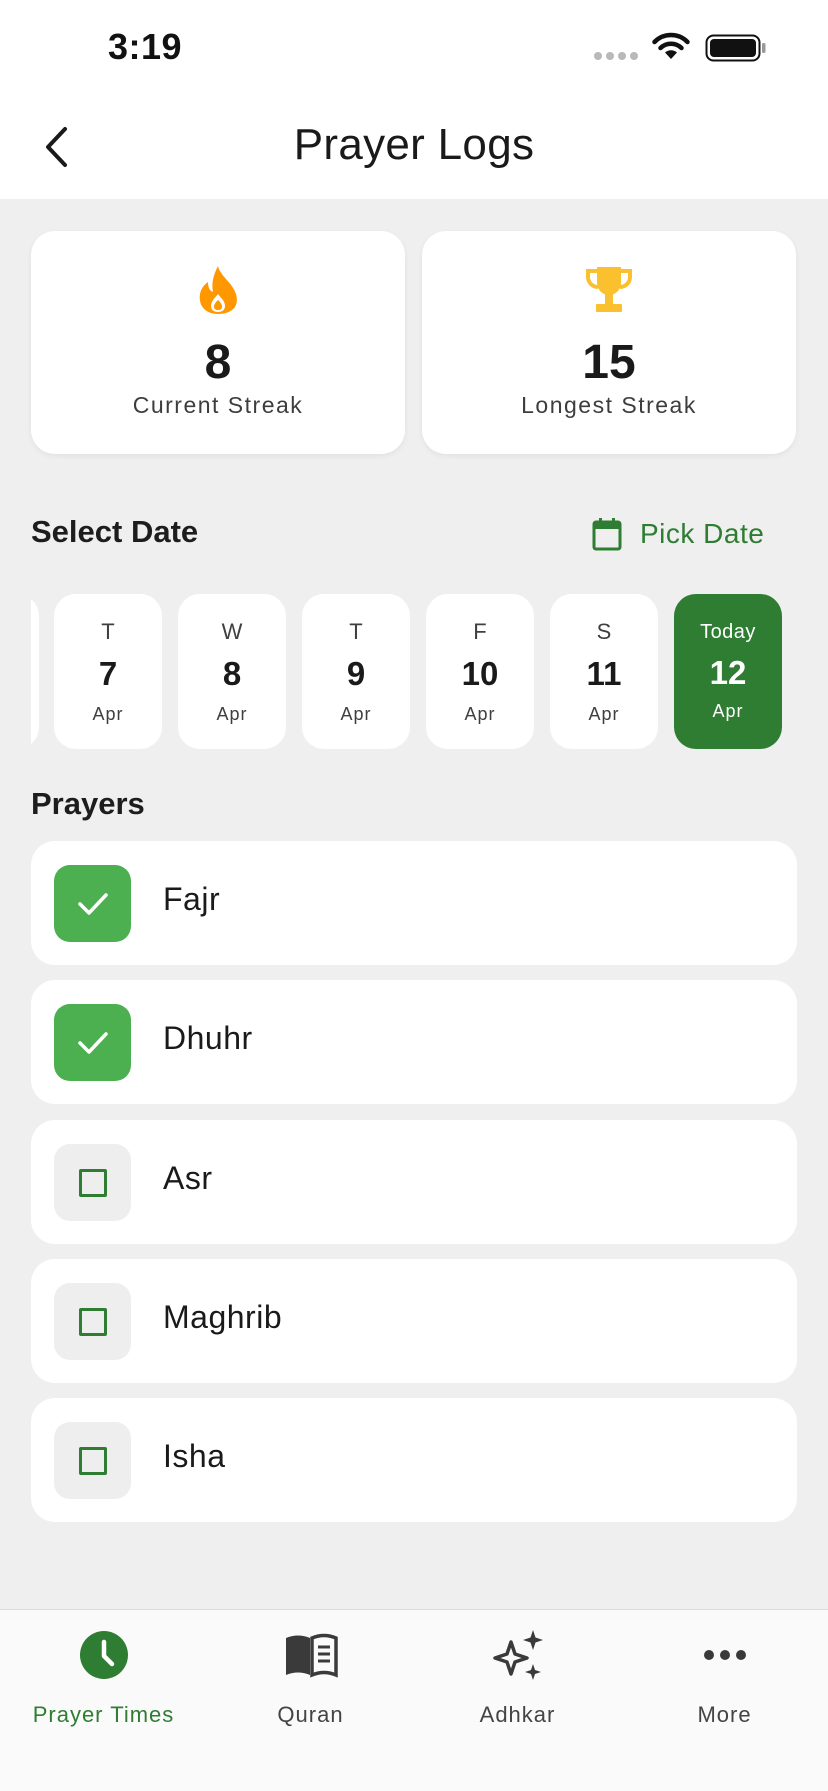 This screenshot has height=1791, width=828. I want to click on bottom-nav: Prayer Times Quran Adhkar More, so click(414, 1700).